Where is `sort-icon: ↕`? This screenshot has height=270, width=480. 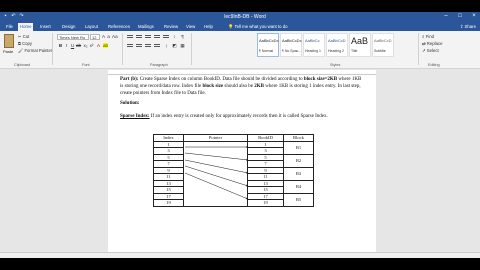 sort-icon: ↕ is located at coordinates (174, 36).